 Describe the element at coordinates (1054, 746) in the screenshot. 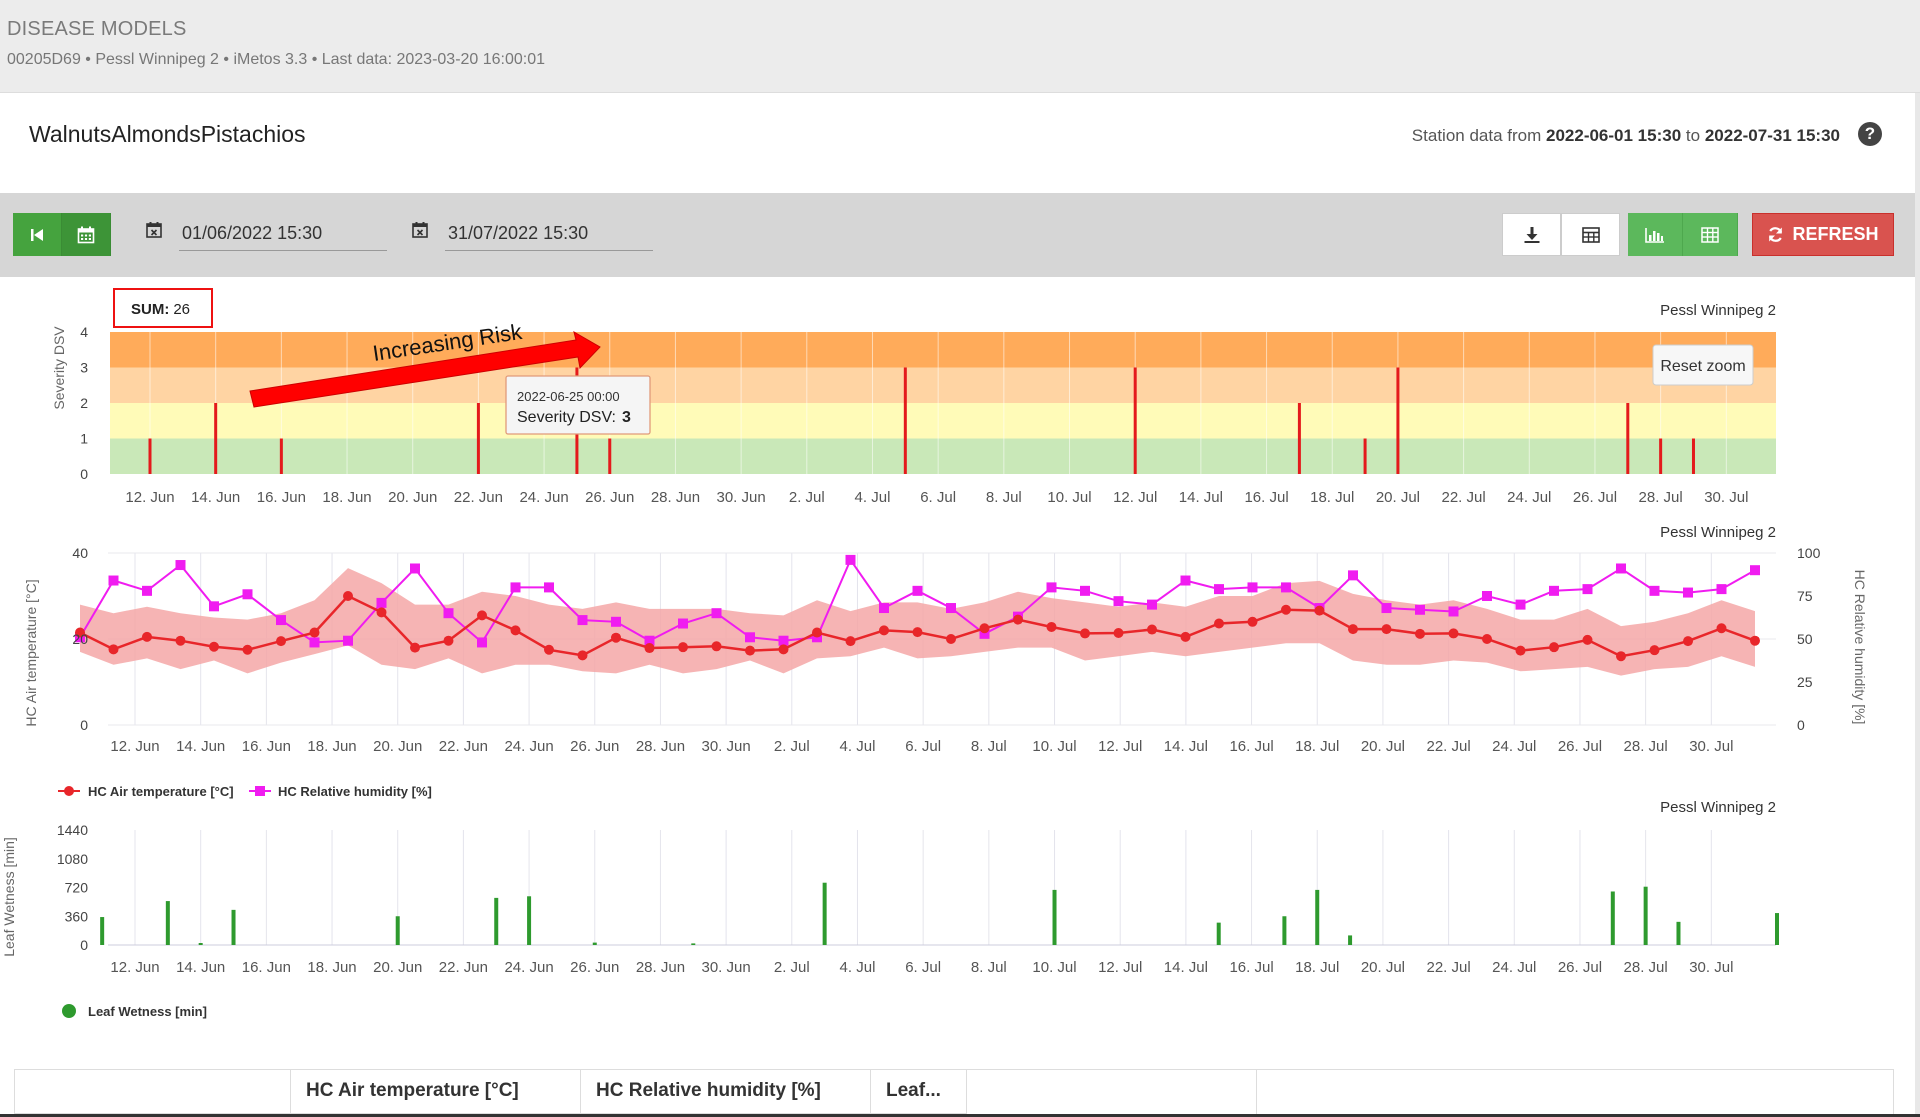

I see `temp-x-tick: 10. Jul` at that location.